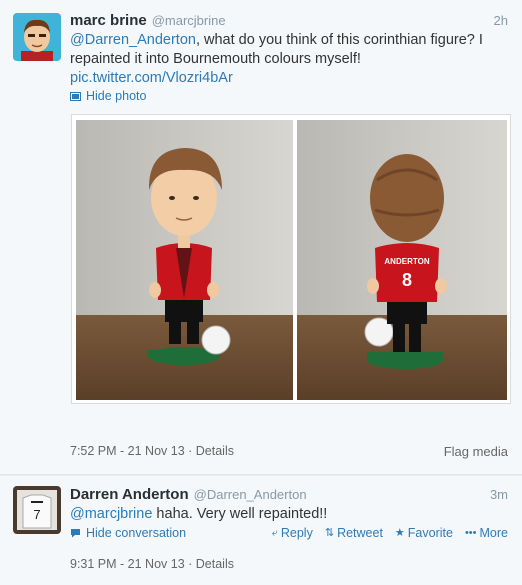 Image resolution: width=522 pixels, height=585 pixels. I want to click on svg-text: 7, so click(36, 514).